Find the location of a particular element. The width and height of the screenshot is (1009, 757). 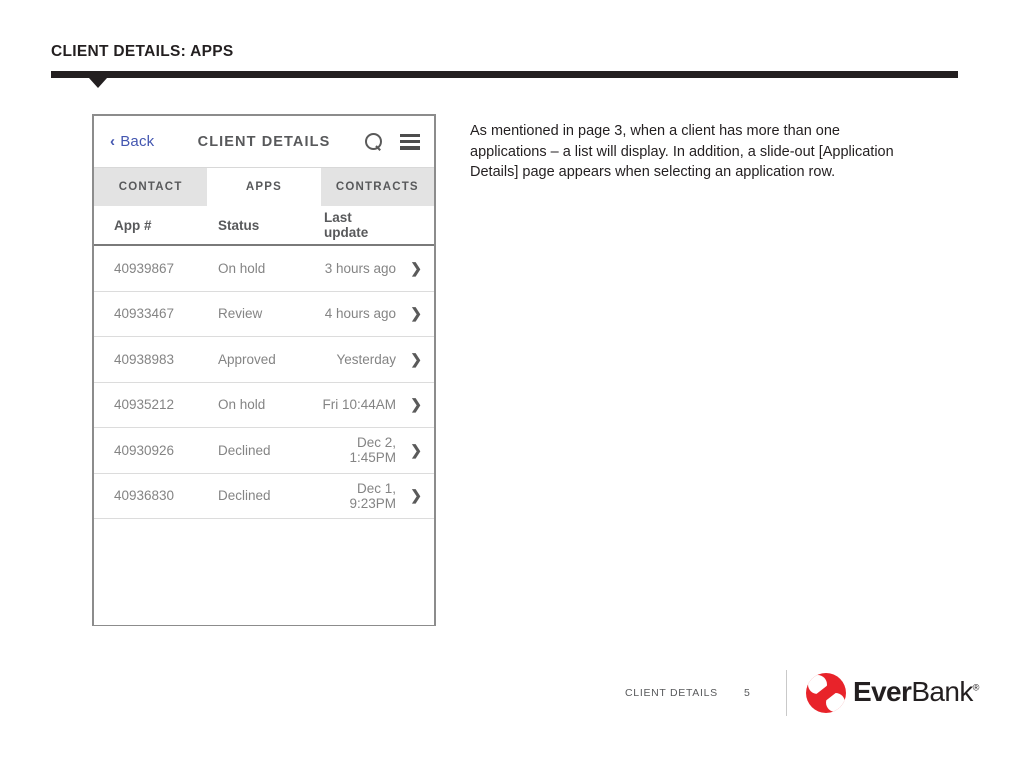

table-header-row: App # Status Last update is located at coordinates (264, 226).